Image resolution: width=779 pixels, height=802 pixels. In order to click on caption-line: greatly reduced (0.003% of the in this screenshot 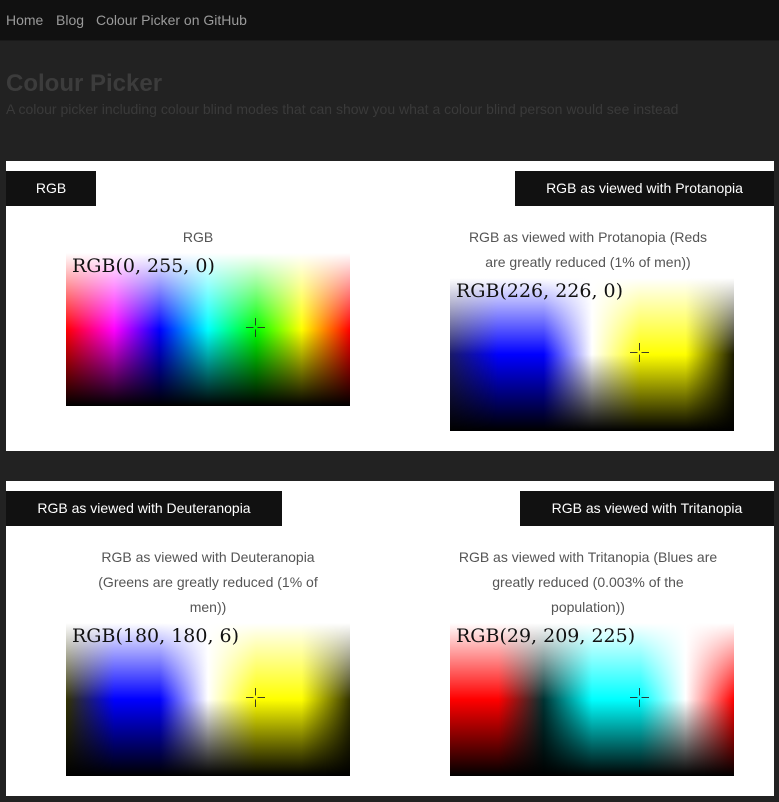, I will do `click(588, 582)`.